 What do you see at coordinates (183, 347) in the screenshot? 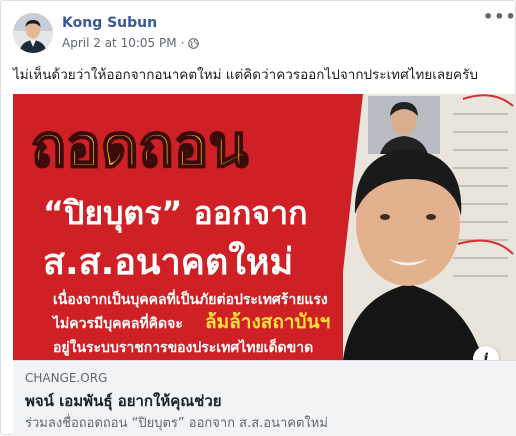
I see `image-body-3: อยู่ในระบบราชการของประเทศไทยเด็ดขาด` at bounding box center [183, 347].